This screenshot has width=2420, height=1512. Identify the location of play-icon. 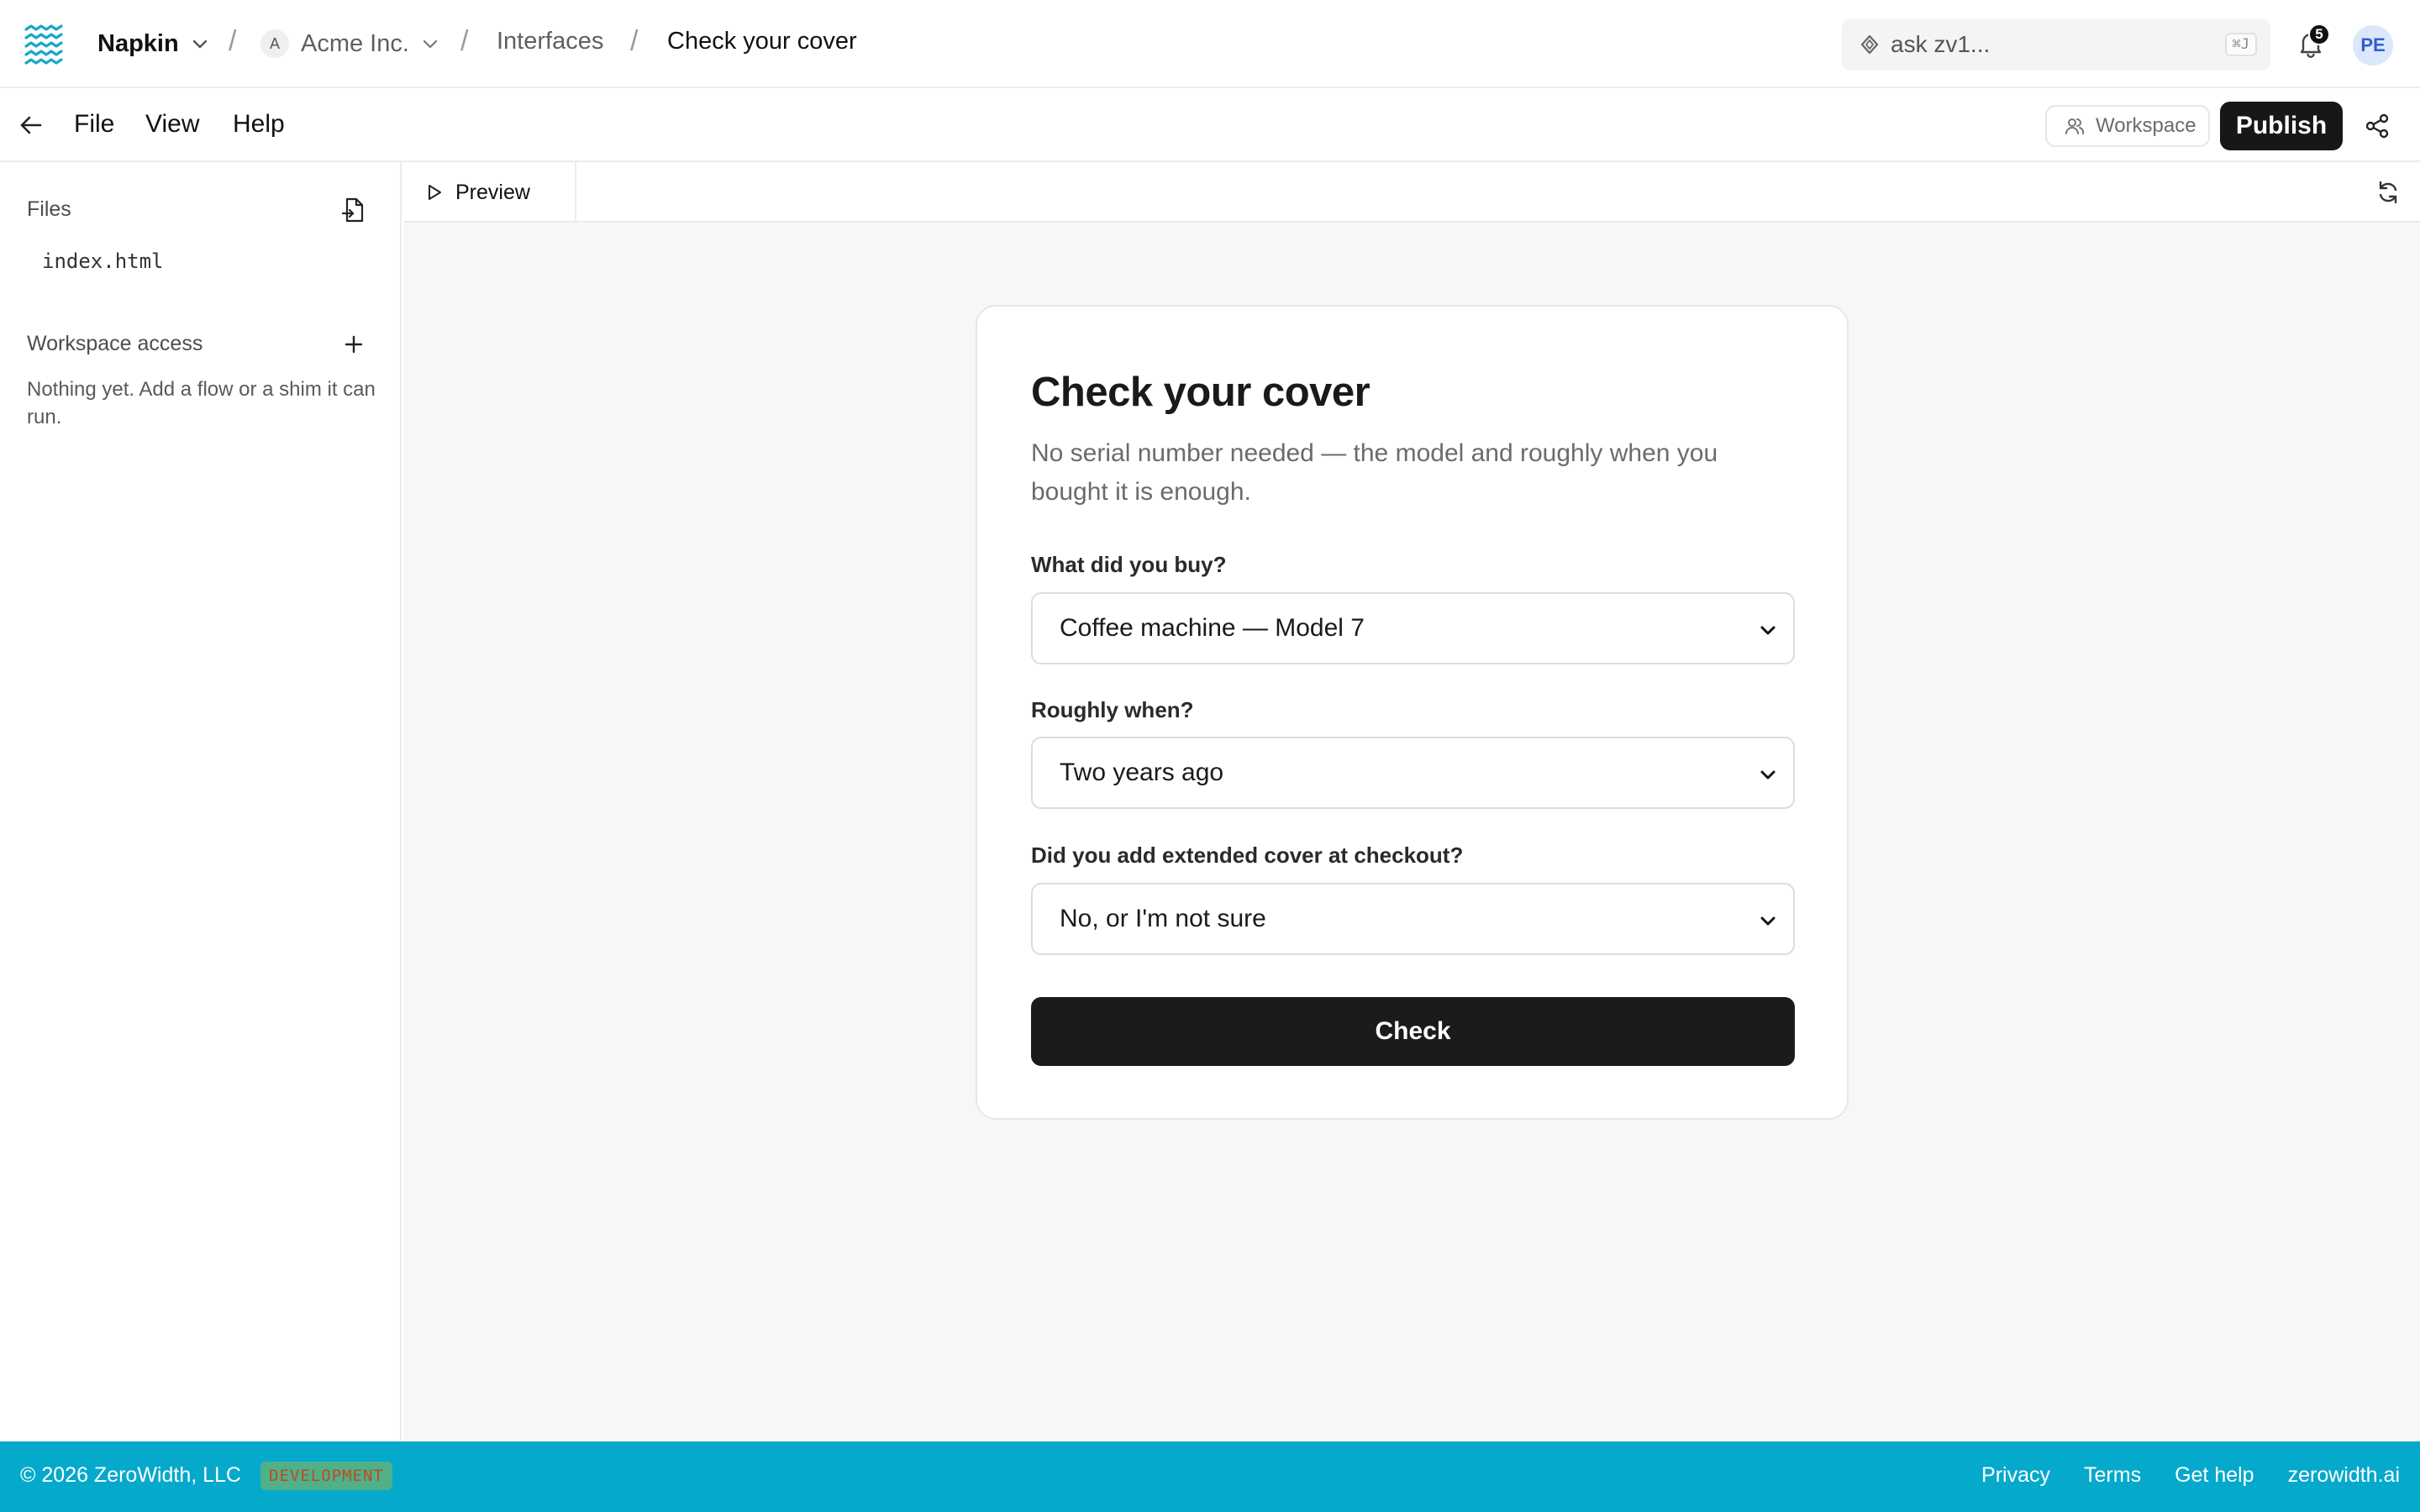
(435, 192).